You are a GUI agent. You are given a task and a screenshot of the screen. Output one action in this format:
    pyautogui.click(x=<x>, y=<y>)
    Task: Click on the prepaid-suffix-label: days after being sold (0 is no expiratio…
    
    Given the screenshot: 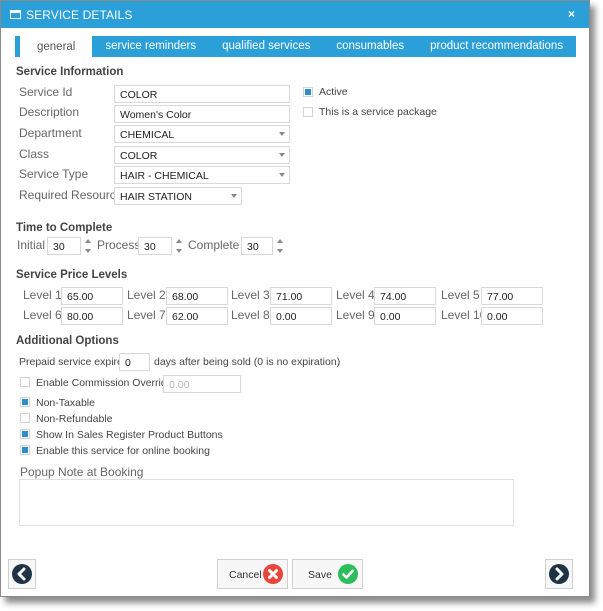 What is the action you would take?
    pyautogui.click(x=247, y=362)
    